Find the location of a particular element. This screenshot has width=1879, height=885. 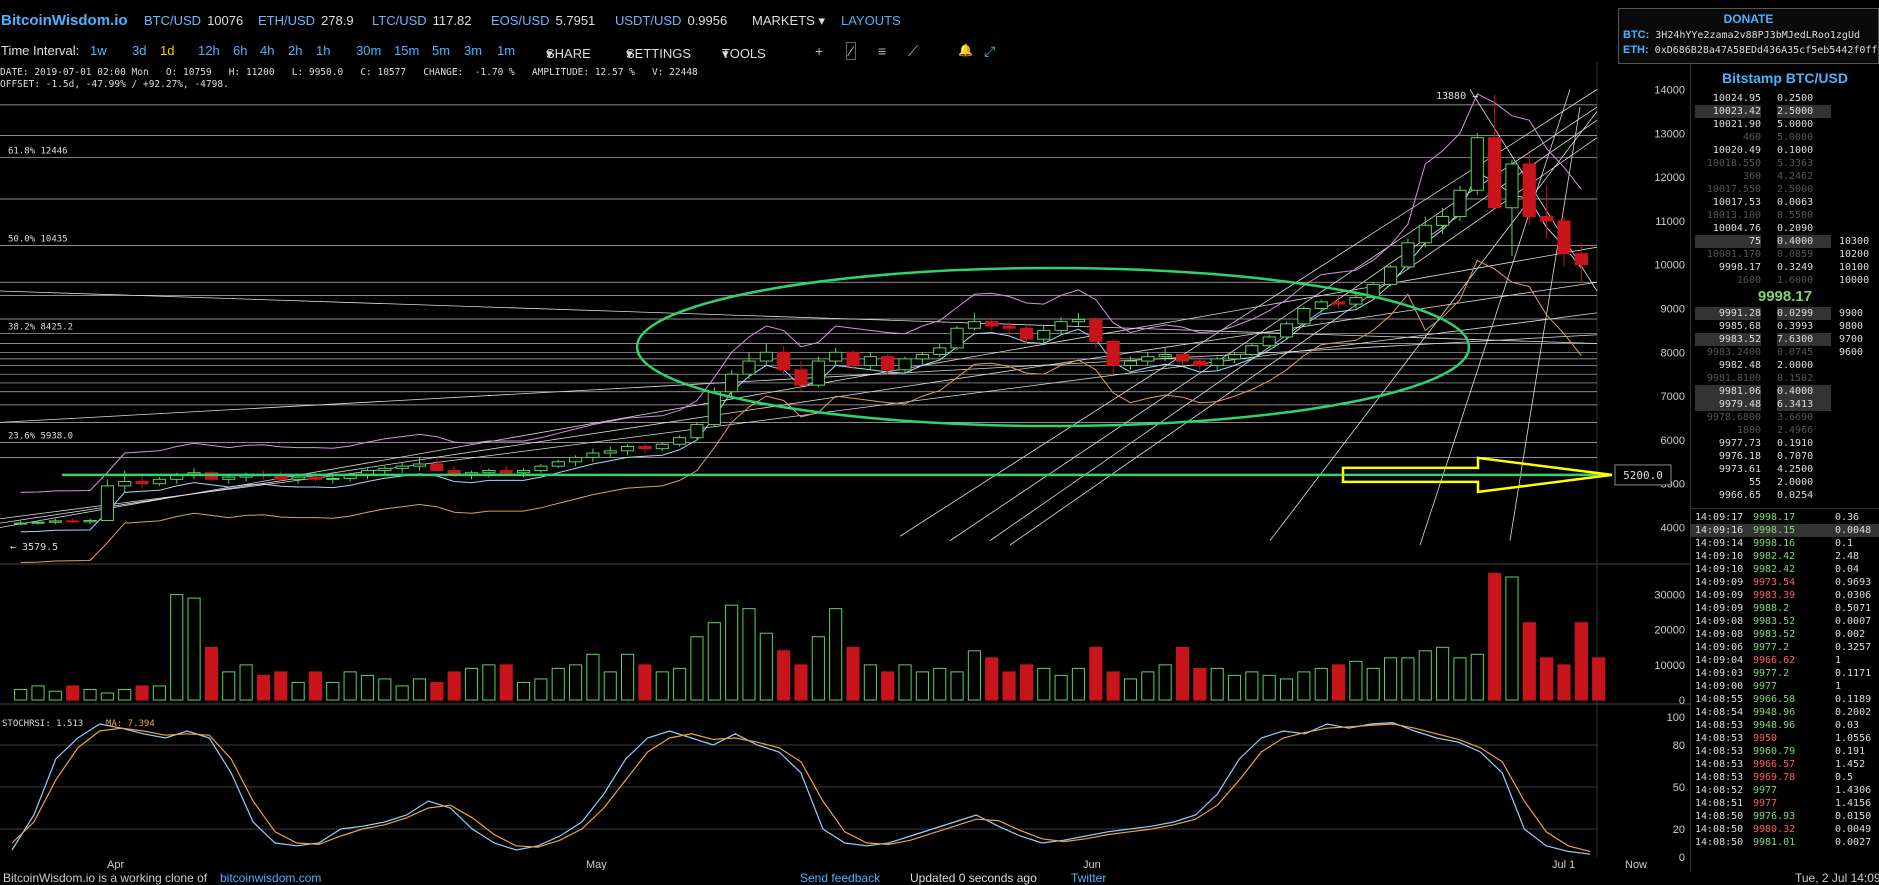

ask-row: 10017.53 0.0063 is located at coordinates (1785, 202).